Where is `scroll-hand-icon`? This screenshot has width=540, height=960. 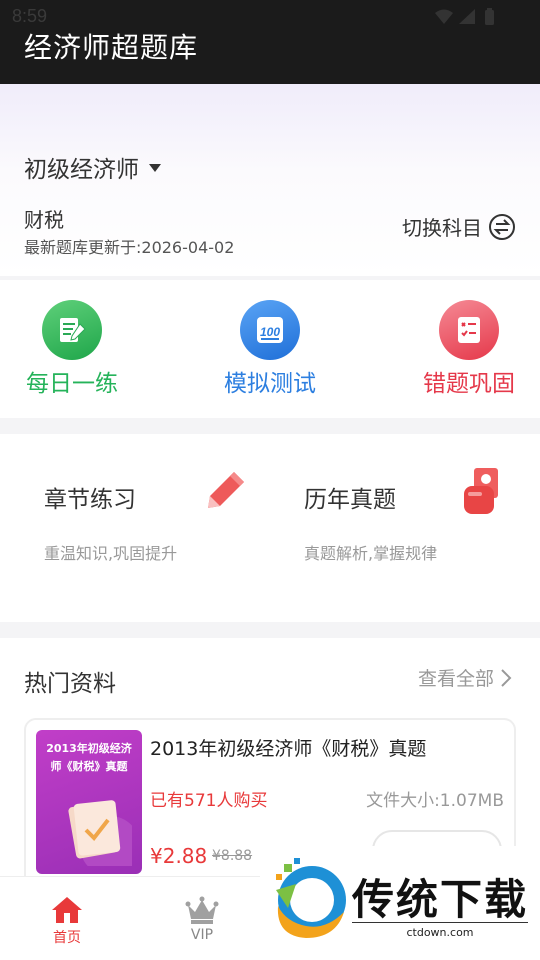 scroll-hand-icon is located at coordinates (481, 491).